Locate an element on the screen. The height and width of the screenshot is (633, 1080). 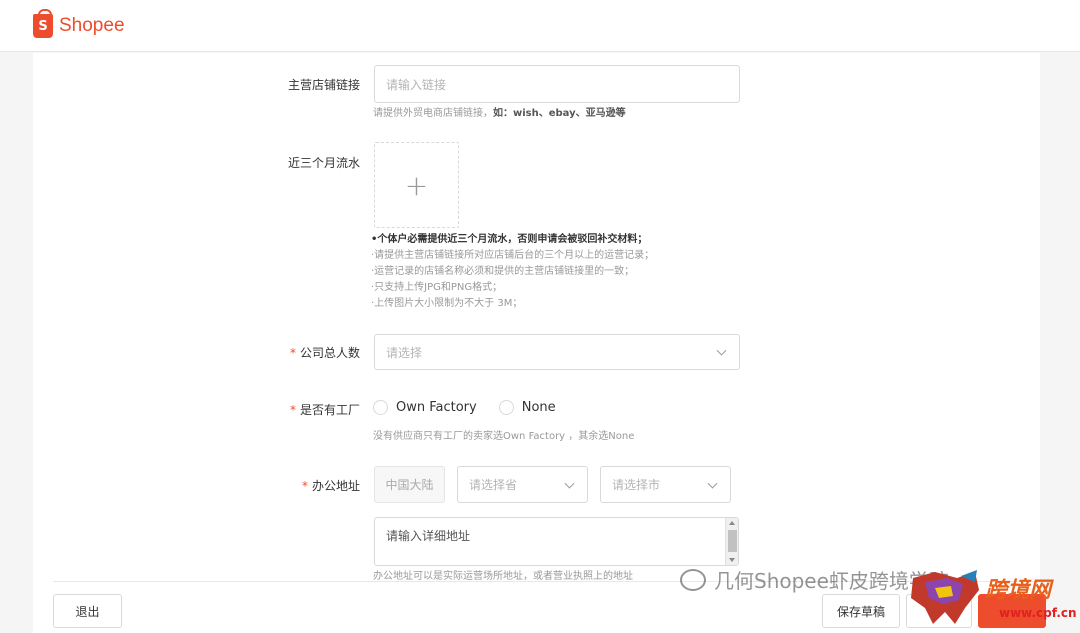
factory-option-none: None is located at coordinates (527, 407).